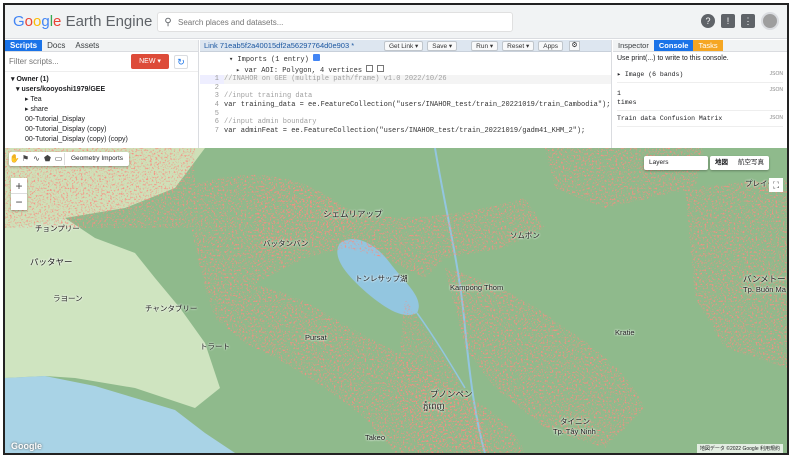 This screenshot has height=458, width=792. What do you see at coordinates (286, 243) in the screenshot?
I see `place-label: バッタンバン` at bounding box center [286, 243].